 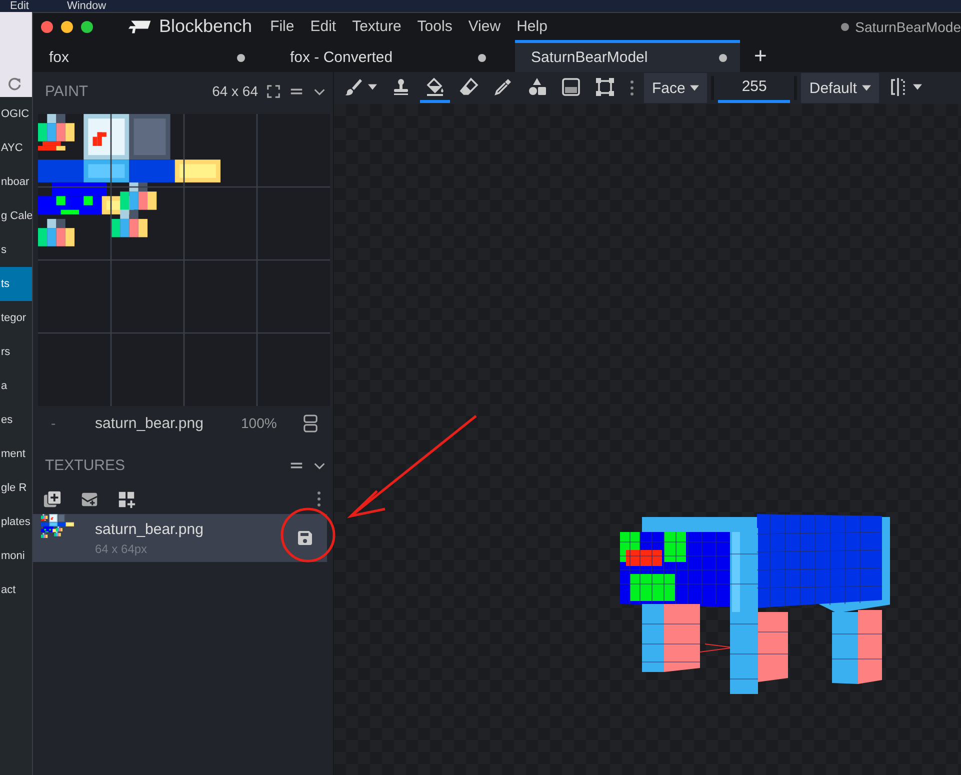 I want to click on add-texture-icon, so click(x=52, y=499).